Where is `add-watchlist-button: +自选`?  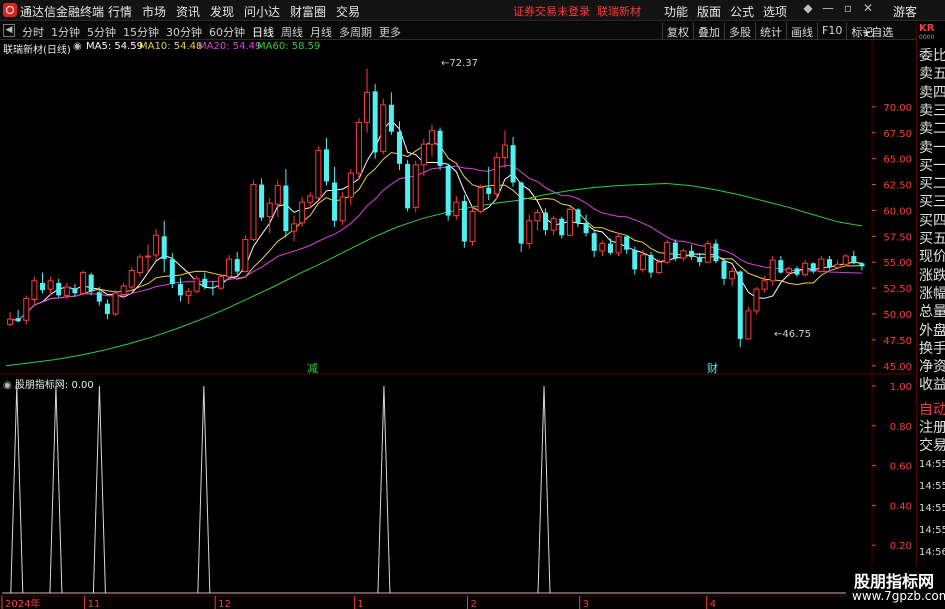 add-watchlist-button: +自选 is located at coordinates (877, 32).